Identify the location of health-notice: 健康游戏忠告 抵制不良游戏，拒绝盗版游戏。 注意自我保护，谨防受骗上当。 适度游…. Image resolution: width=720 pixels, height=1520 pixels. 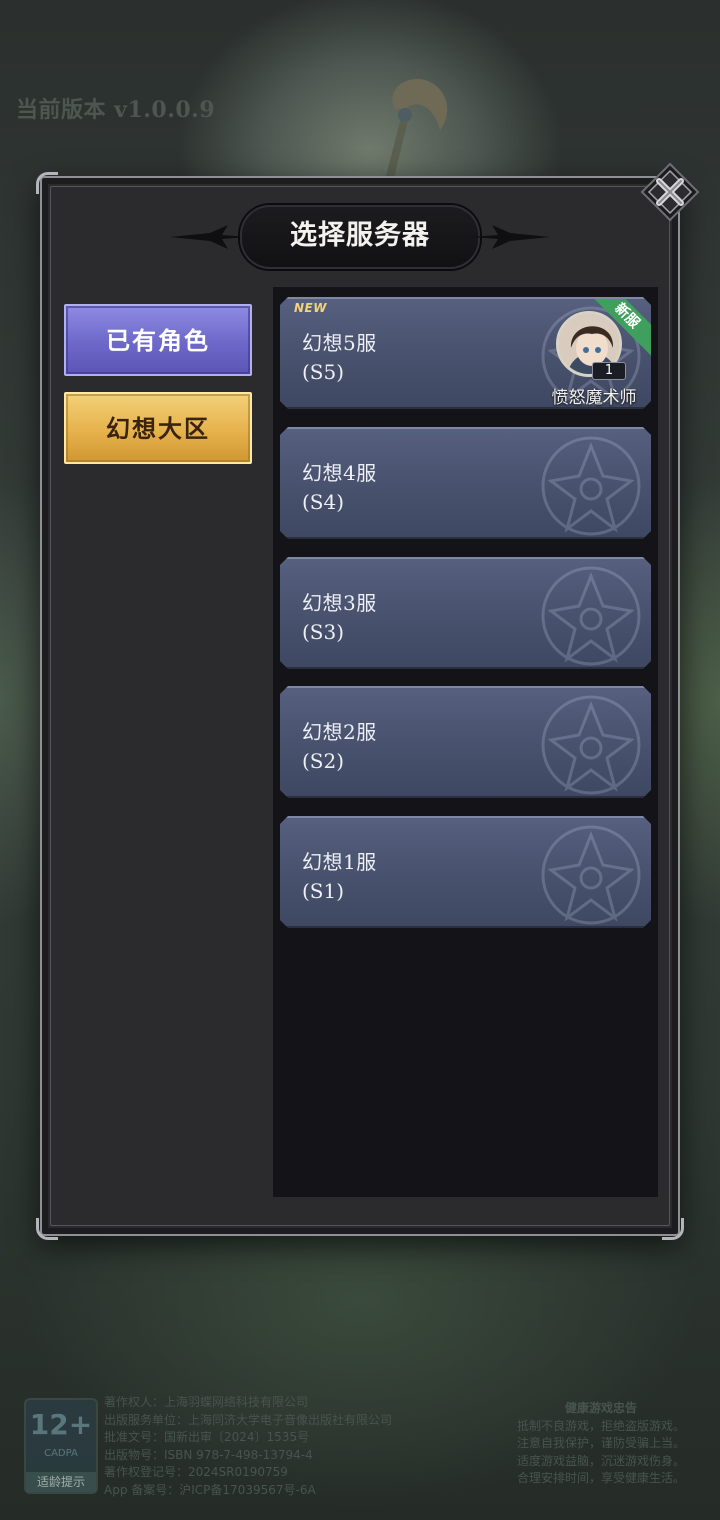
(601, 1444).